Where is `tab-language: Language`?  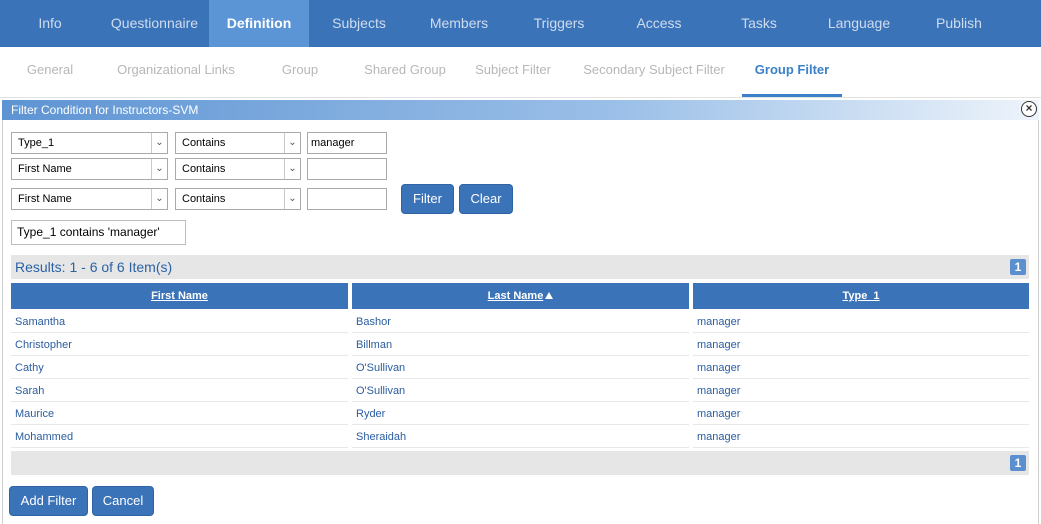 tab-language: Language is located at coordinates (859, 23).